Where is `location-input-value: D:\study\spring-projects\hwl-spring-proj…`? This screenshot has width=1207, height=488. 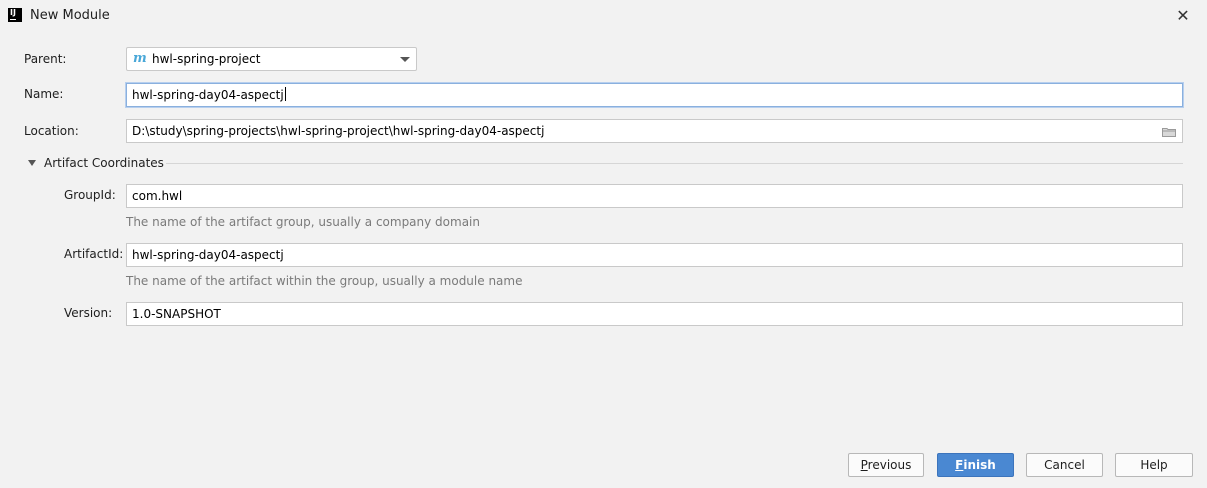
location-input-value: D:\study\spring-projects\hwl-spring-proj… is located at coordinates (338, 131).